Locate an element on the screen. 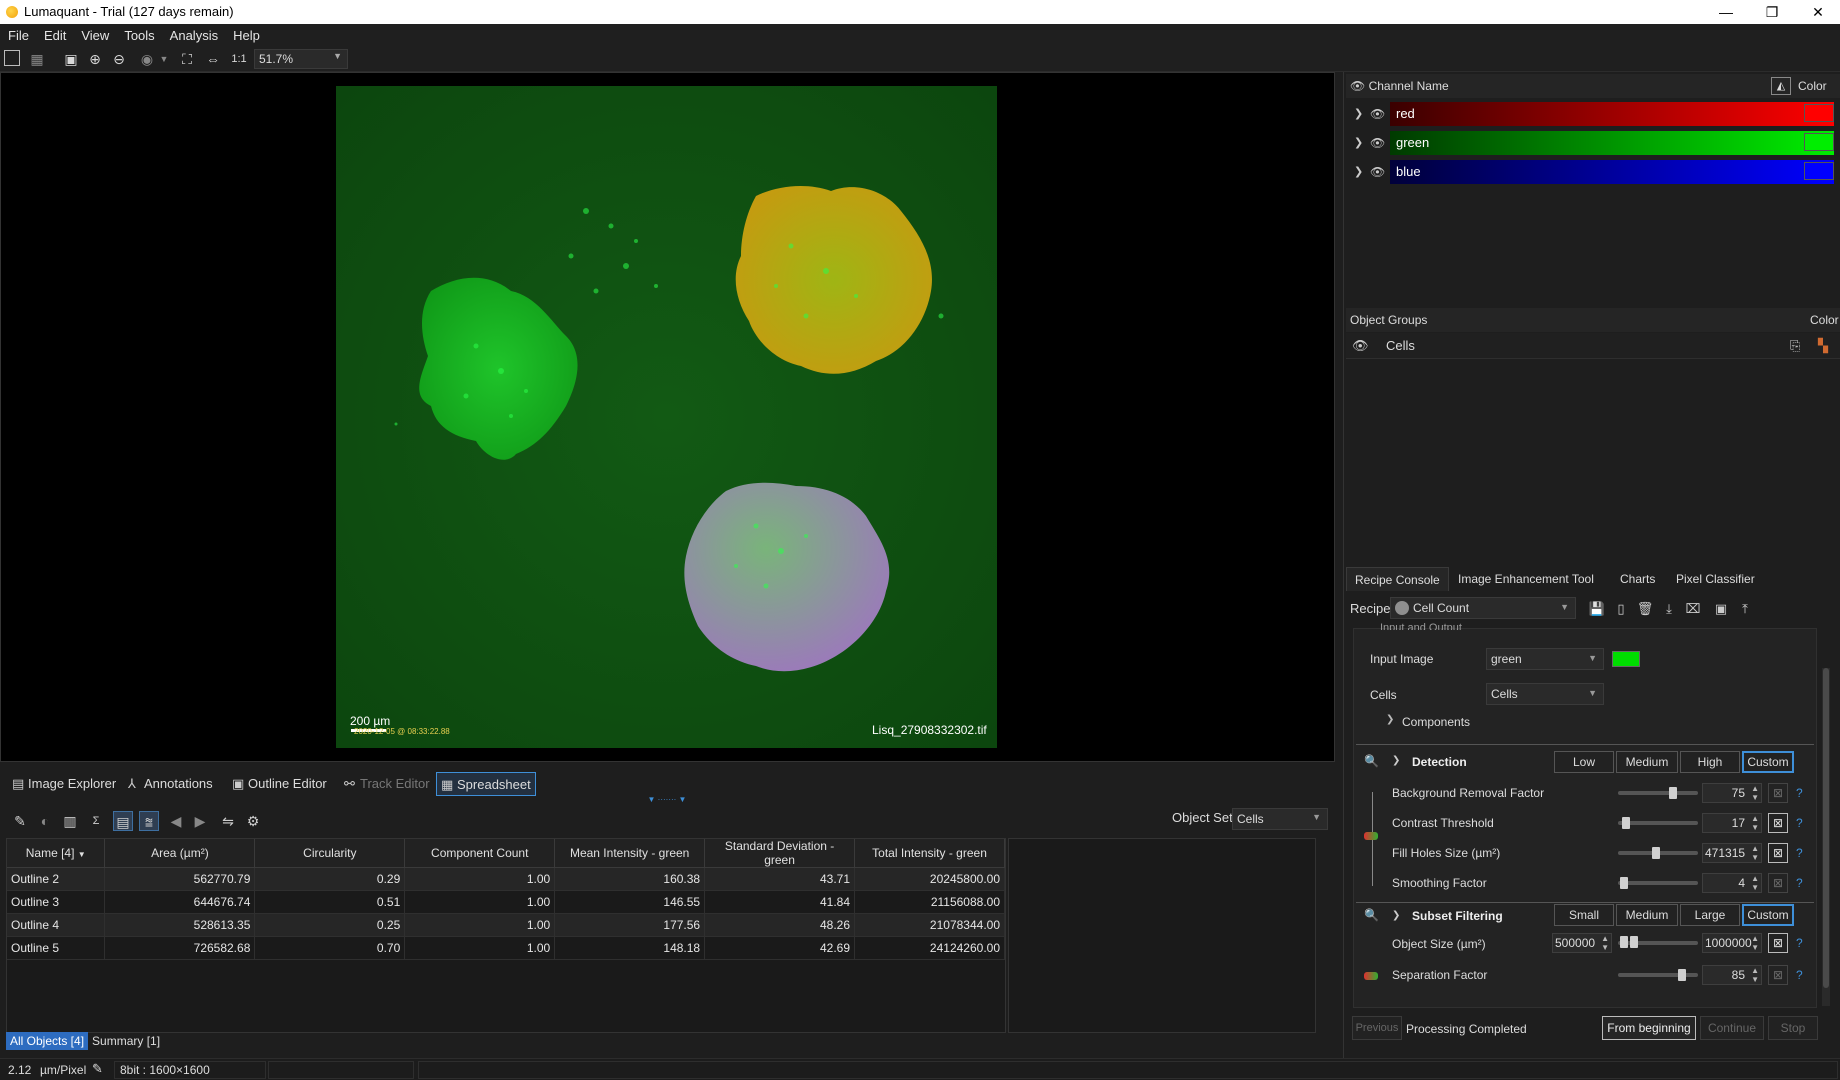 The height and width of the screenshot is (1080, 1840). menu-tools: Tools is located at coordinates (138, 33).